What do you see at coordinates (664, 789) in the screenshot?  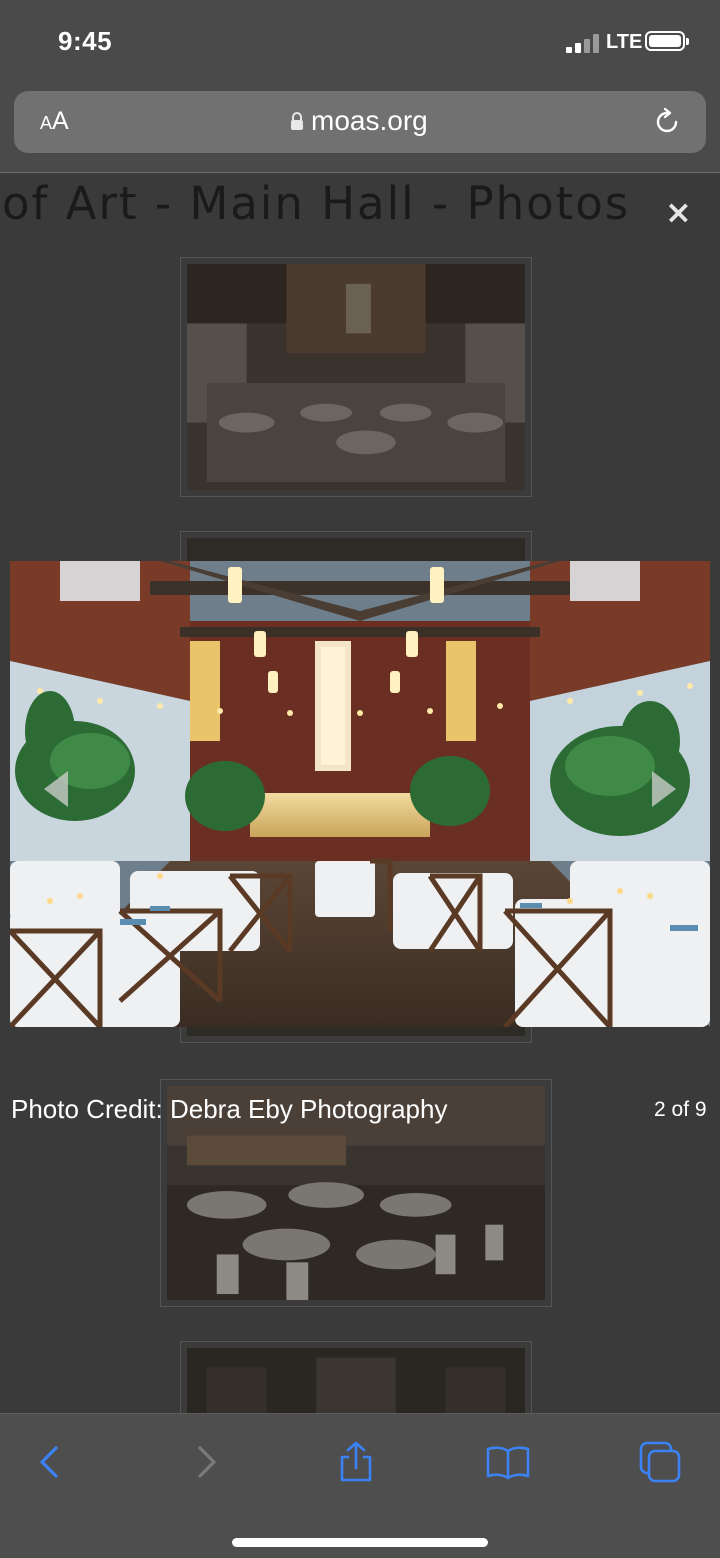 I see `next-photo-arrow-icon` at bounding box center [664, 789].